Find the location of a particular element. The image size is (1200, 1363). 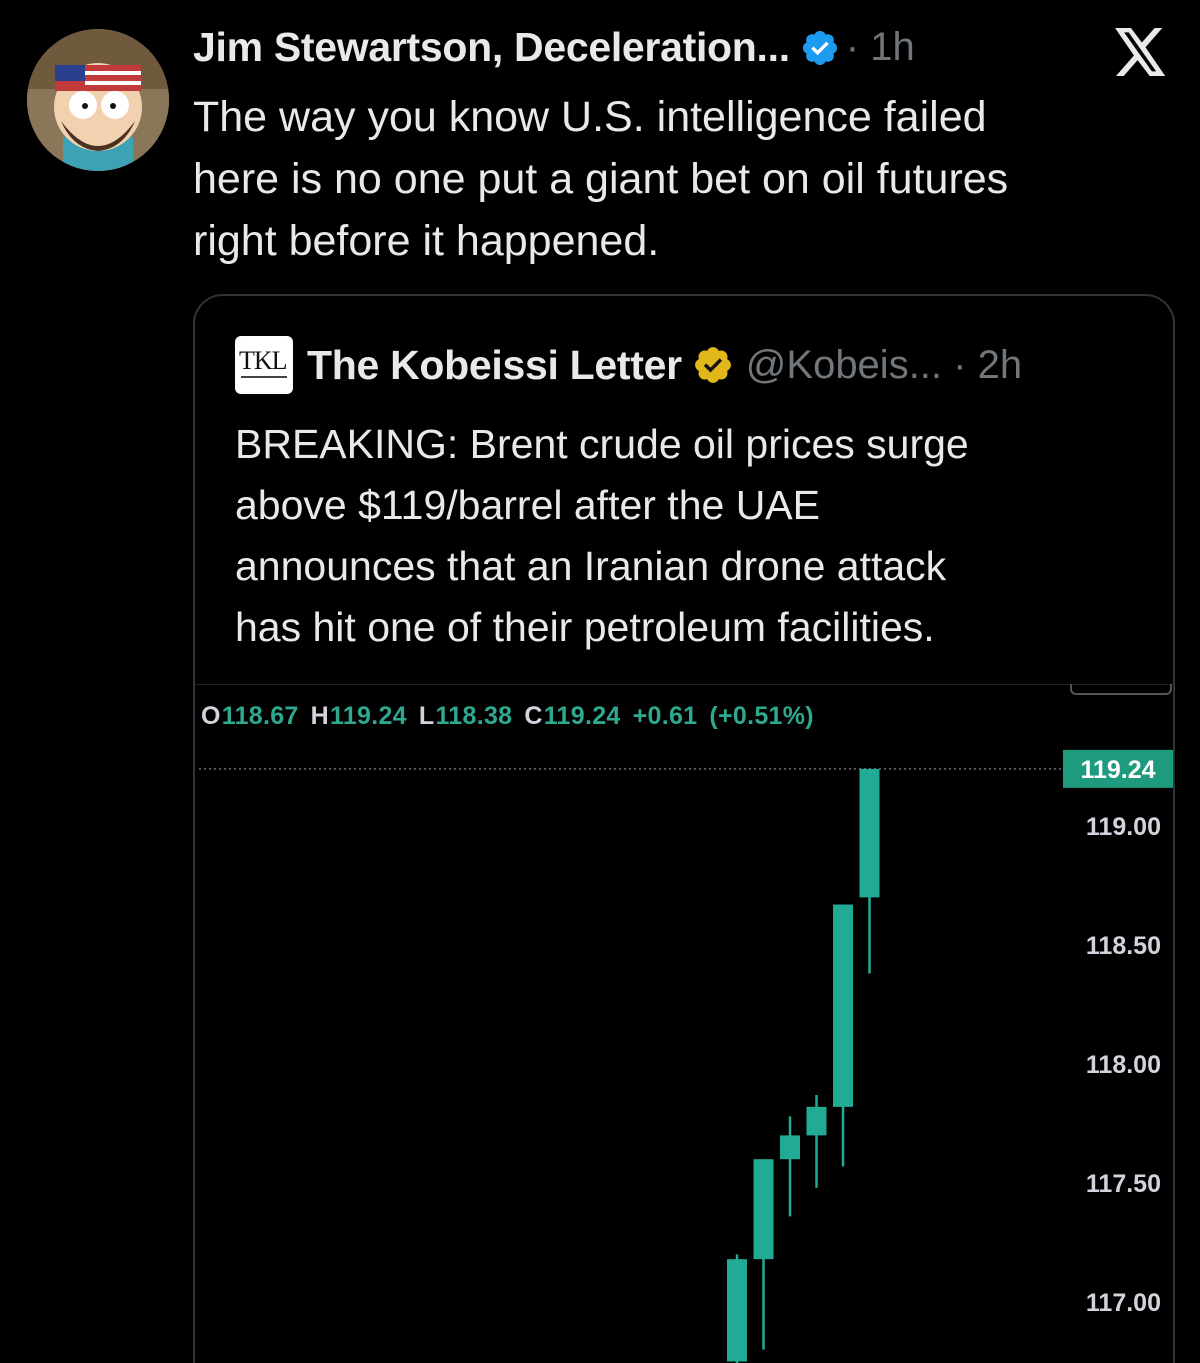

tkl-logo-rule is located at coordinates (264, 377).